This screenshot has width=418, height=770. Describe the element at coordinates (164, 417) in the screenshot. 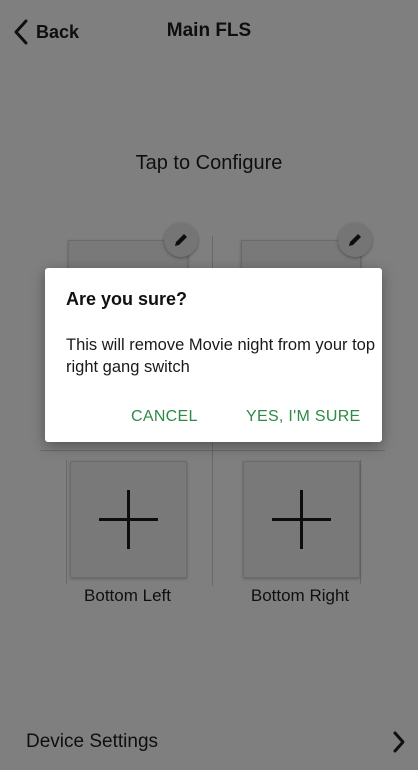

I see `cancel-button: CANCEL` at that location.